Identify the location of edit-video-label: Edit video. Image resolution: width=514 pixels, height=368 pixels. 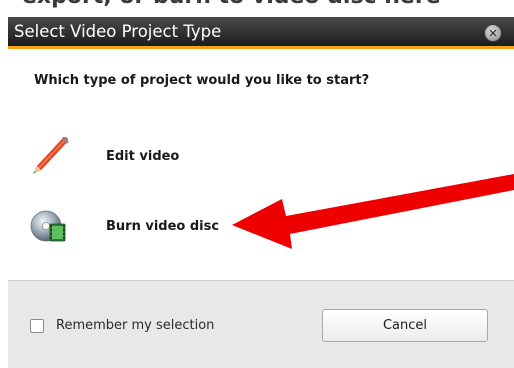
(143, 156).